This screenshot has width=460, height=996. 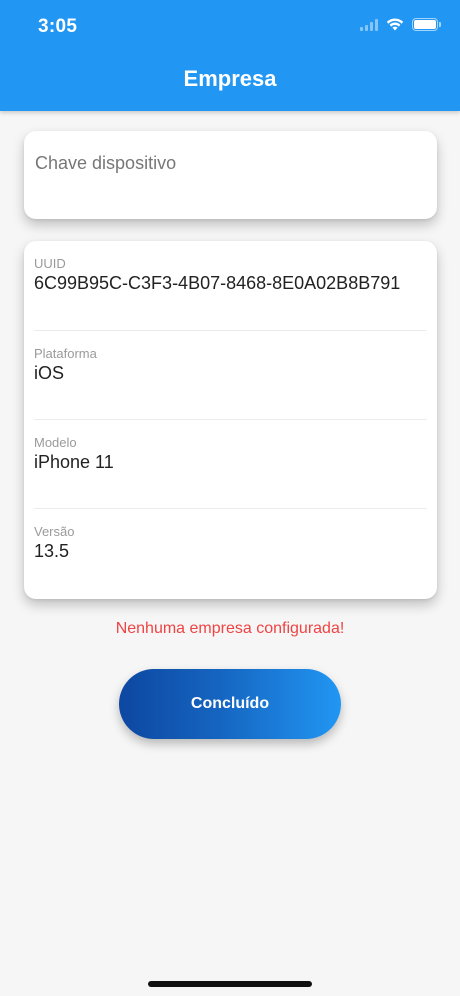 I want to click on page-title: Empresa, so click(x=230, y=78).